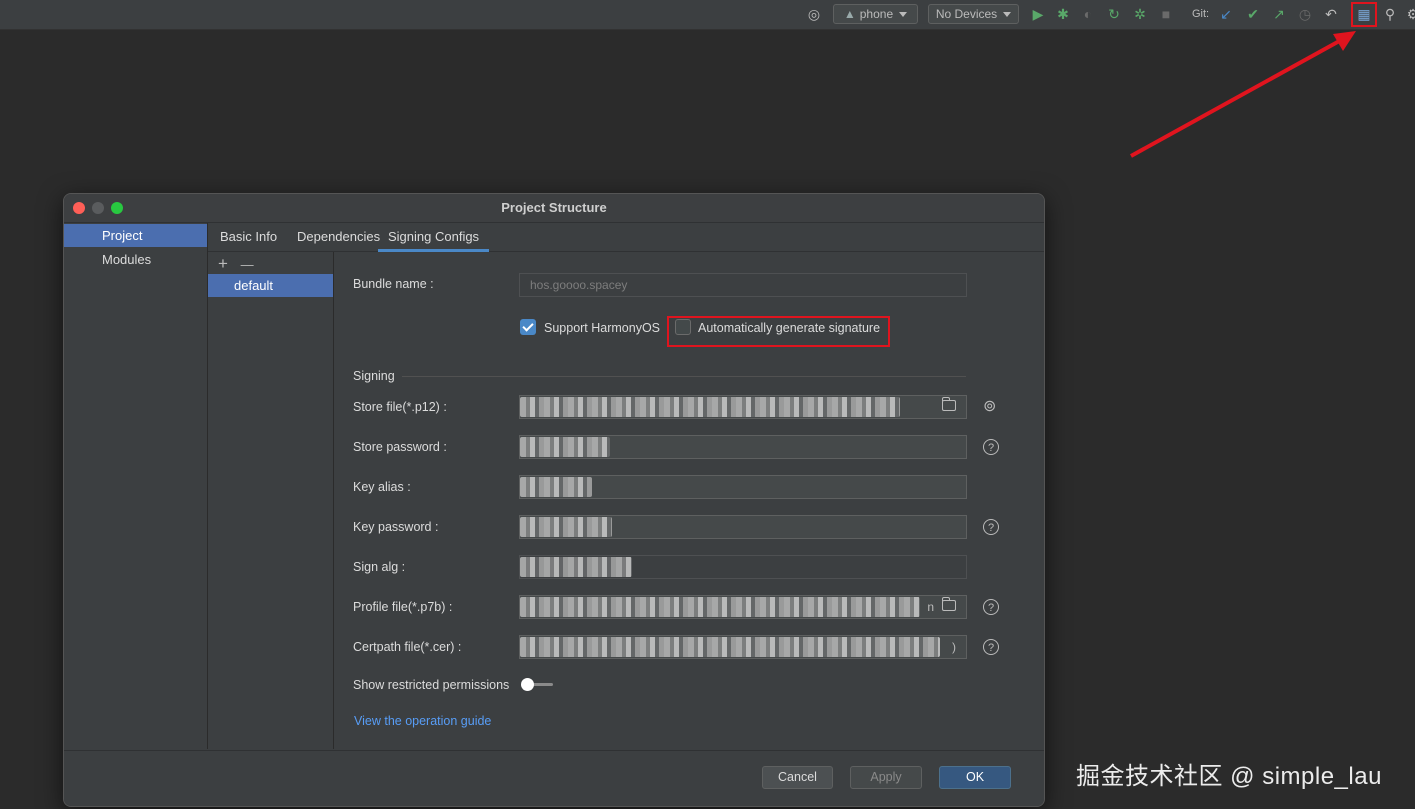 The height and width of the screenshot is (809, 1415). What do you see at coordinates (223, 263) in the screenshot?
I see `add-config-button: +` at bounding box center [223, 263].